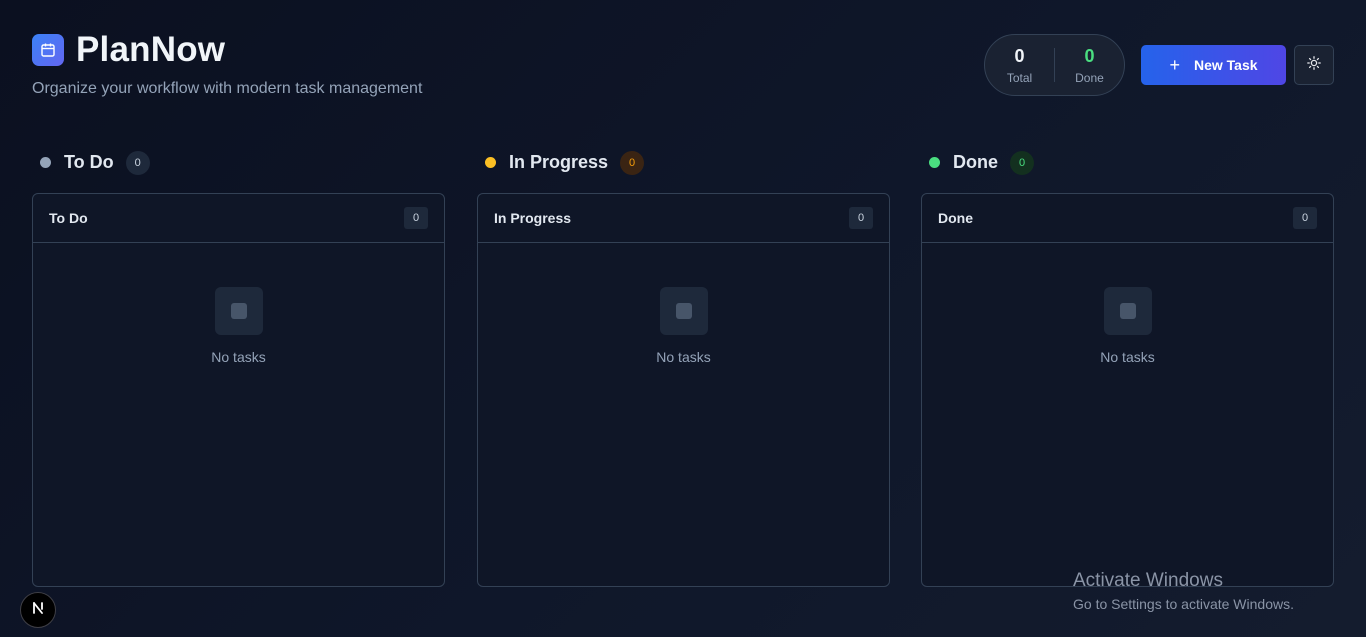 This screenshot has width=1366, height=637. Describe the element at coordinates (1183, 604) in the screenshot. I see `watermark-subtitle: Go to Settings to activate Windows.` at that location.